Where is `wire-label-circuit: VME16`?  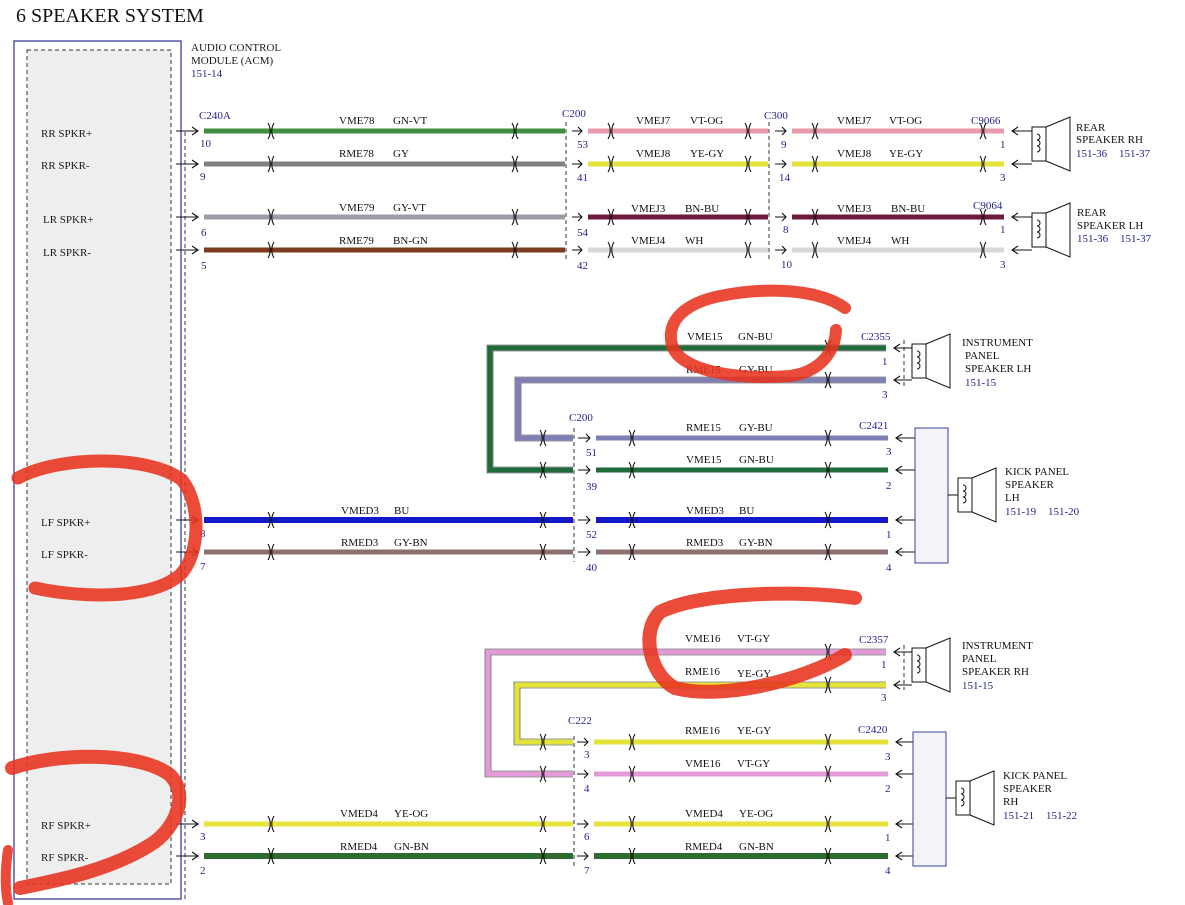 wire-label-circuit: VME16 is located at coordinates (703, 639).